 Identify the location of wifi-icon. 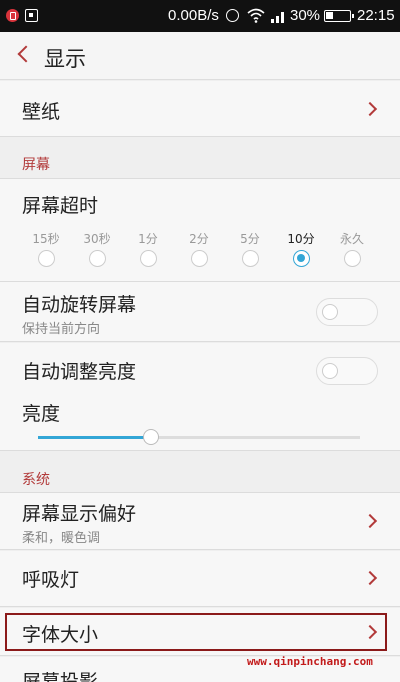
(256, 15).